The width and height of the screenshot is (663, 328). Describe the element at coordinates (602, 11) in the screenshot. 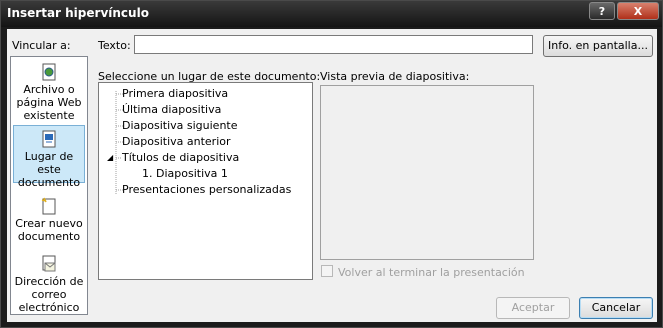

I see `help-button: ?` at that location.